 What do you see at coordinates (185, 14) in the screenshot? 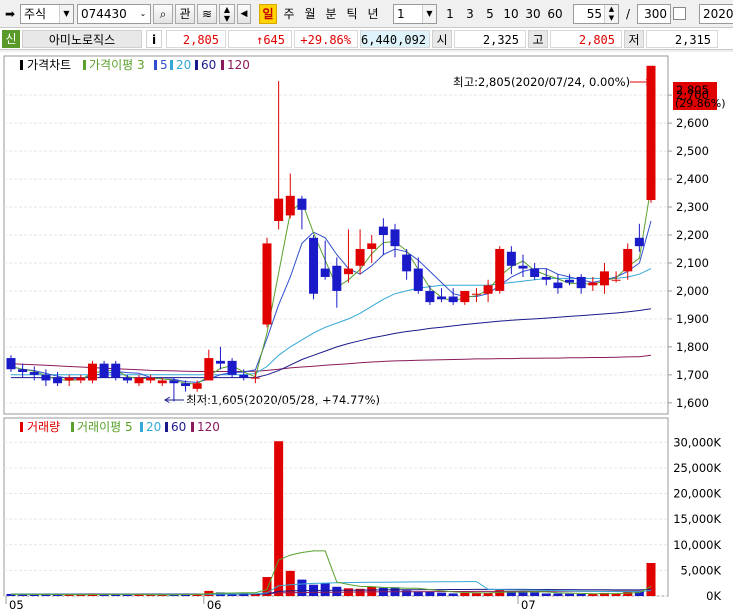
I see `watchlist-button: 관` at bounding box center [185, 14].